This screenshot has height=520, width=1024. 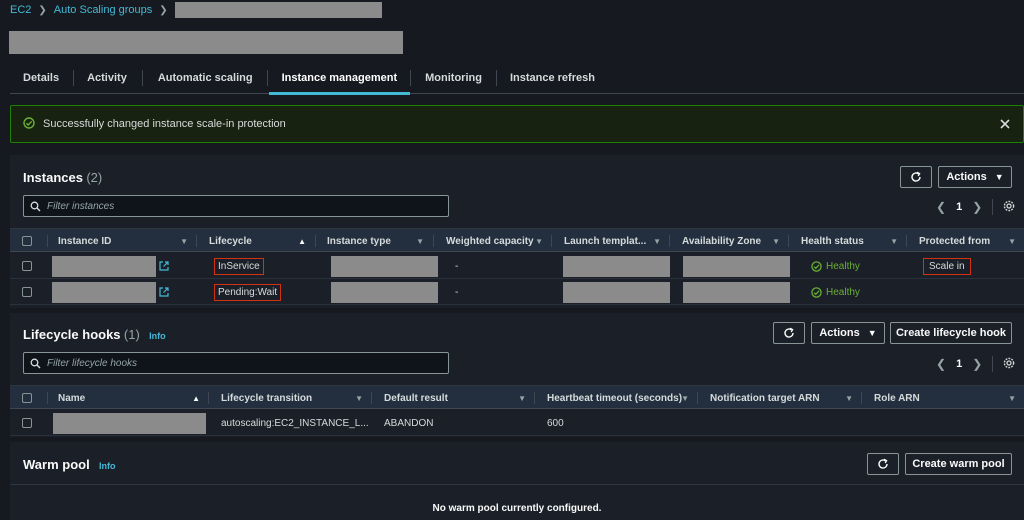 What do you see at coordinates (517, 266) in the screenshot?
I see `table-row: InService - Healthy Scale in` at bounding box center [517, 266].